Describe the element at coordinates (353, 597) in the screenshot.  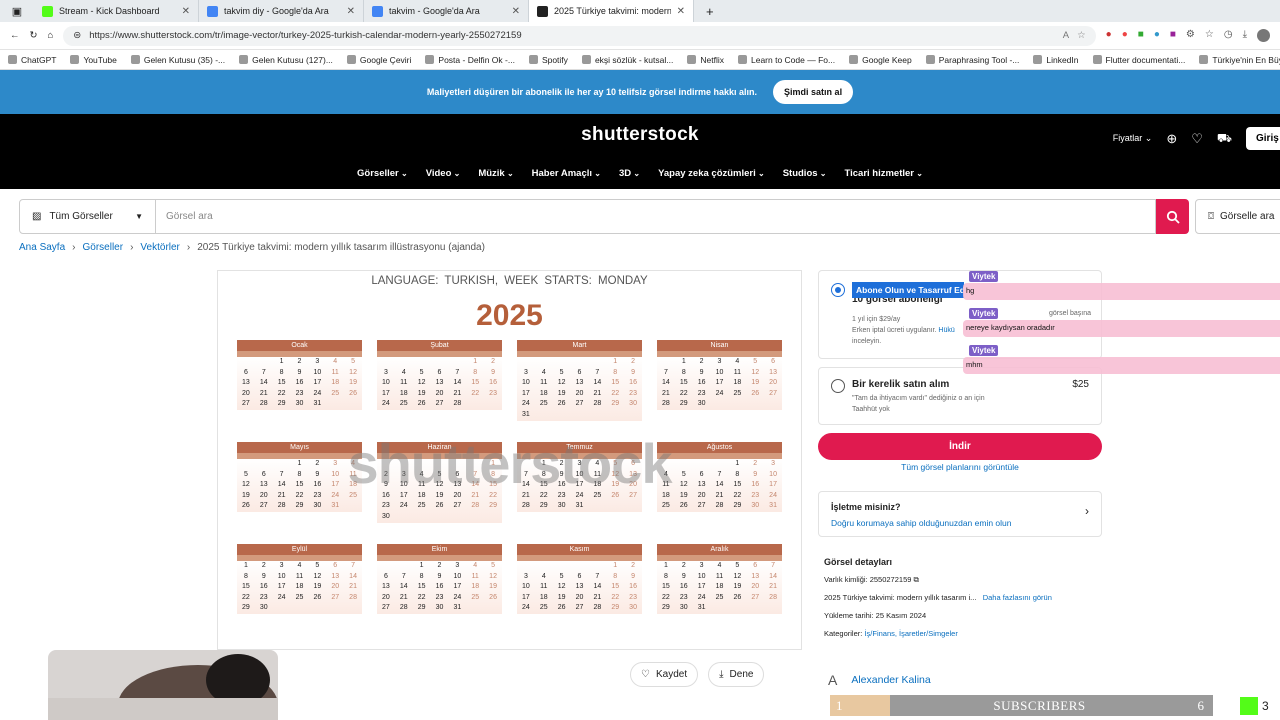
I see `calendar-day: 28` at that location.